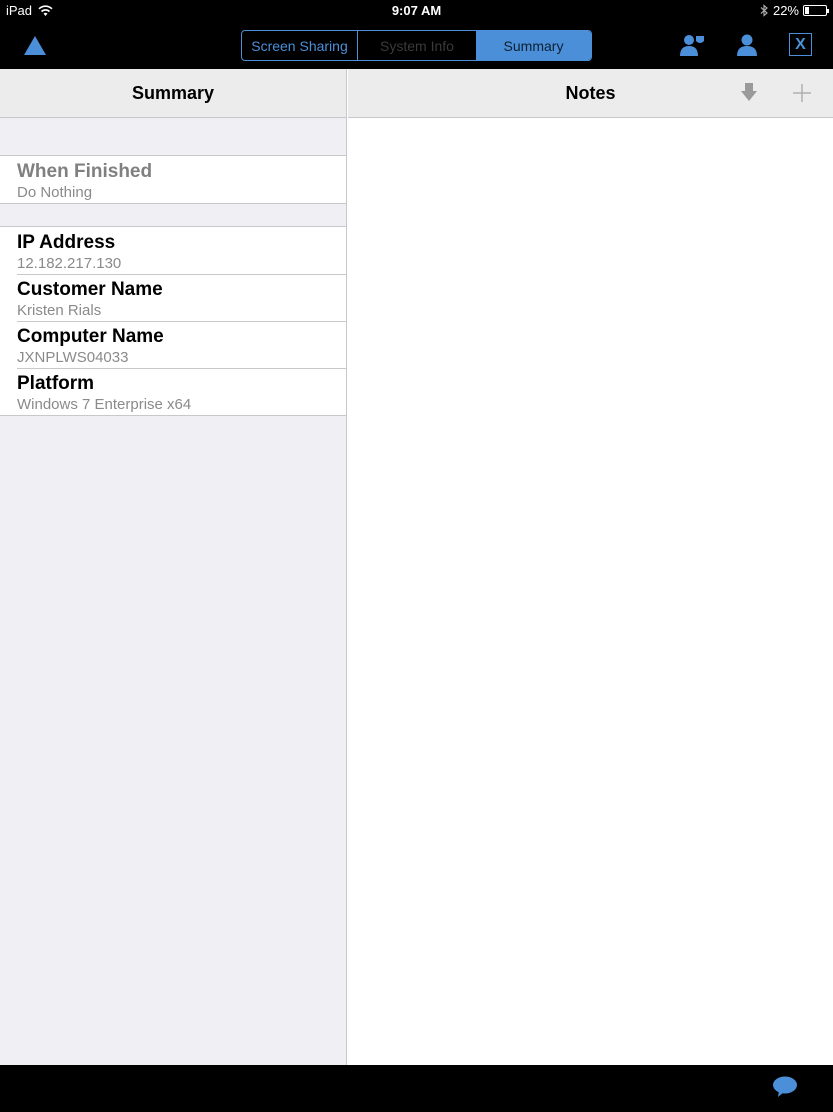 This screenshot has width=833, height=1112. Describe the element at coordinates (90, 289) in the screenshot. I see `row-title: Customer Name` at that location.